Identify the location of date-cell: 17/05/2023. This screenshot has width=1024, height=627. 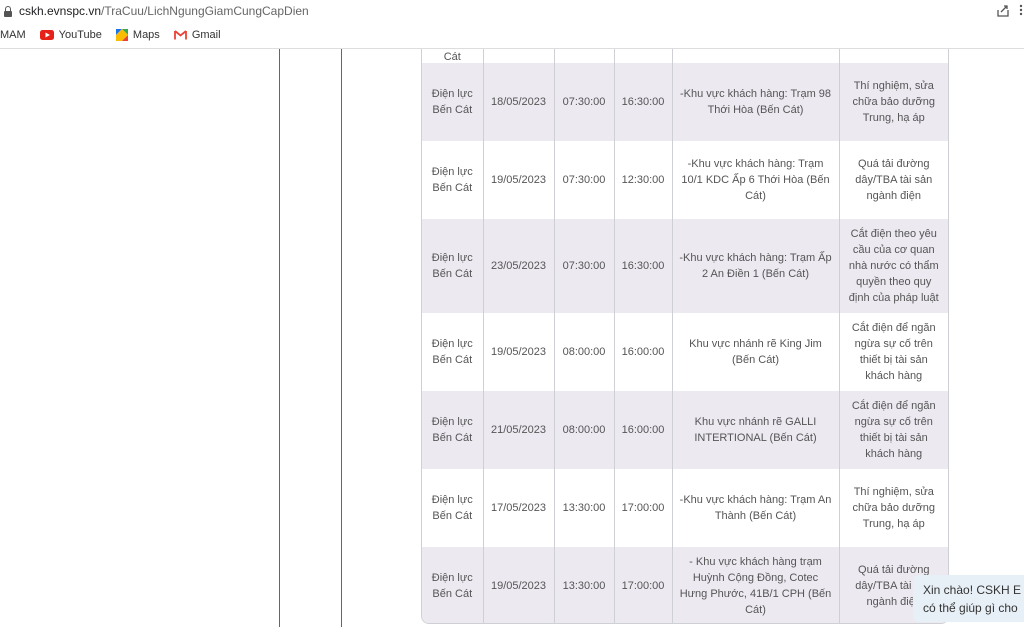
(519, 508).